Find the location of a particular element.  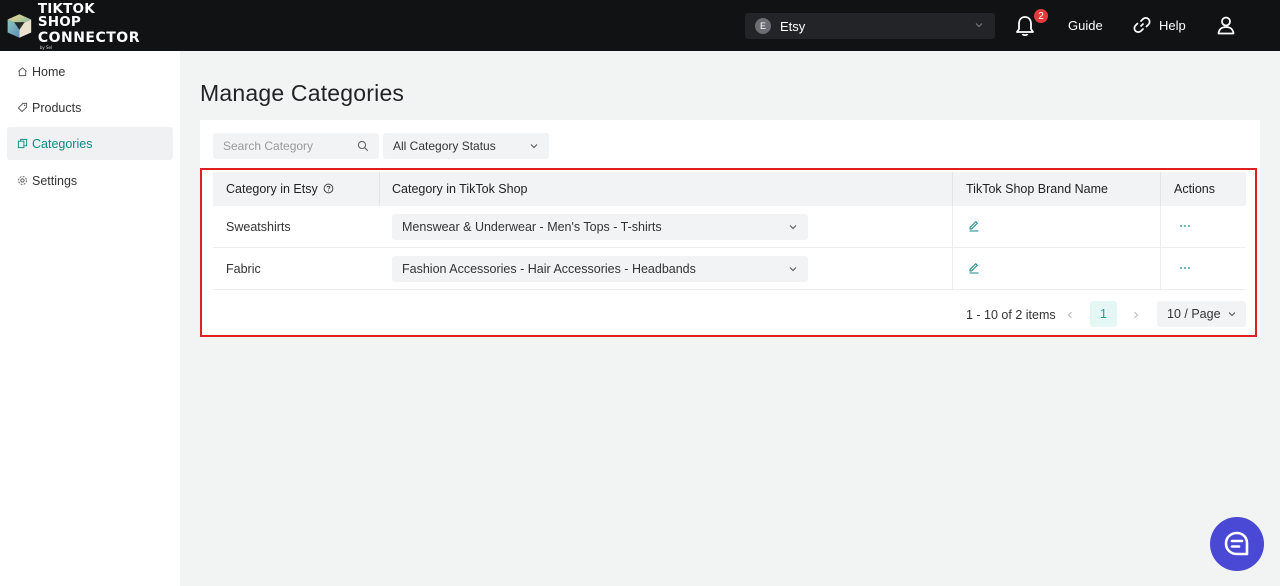

store-avatar: E is located at coordinates (763, 26).